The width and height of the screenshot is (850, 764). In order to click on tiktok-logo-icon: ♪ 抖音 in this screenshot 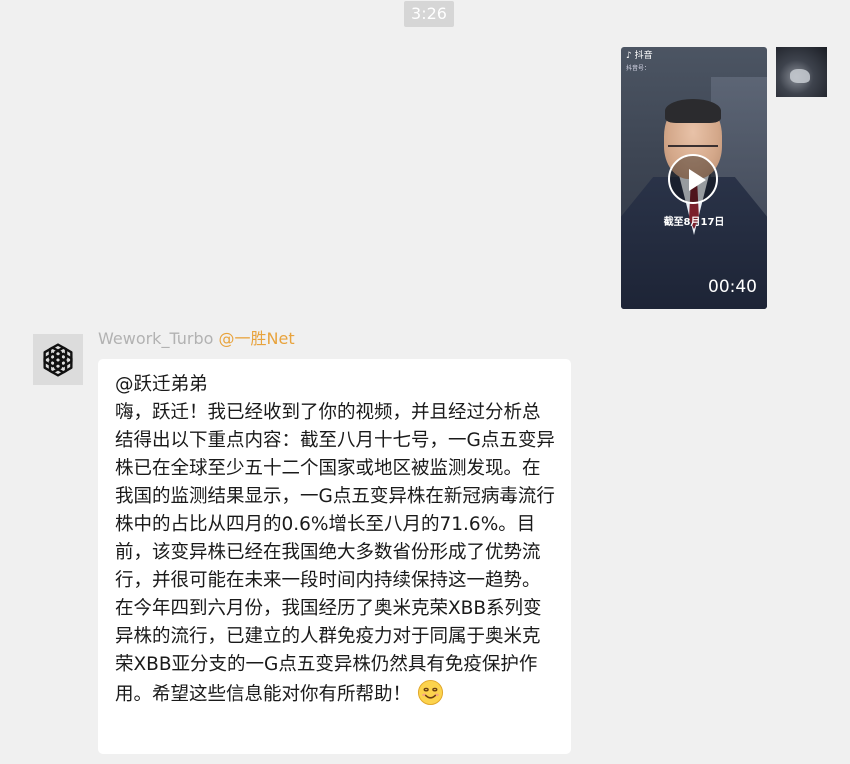, I will do `click(639, 56)`.